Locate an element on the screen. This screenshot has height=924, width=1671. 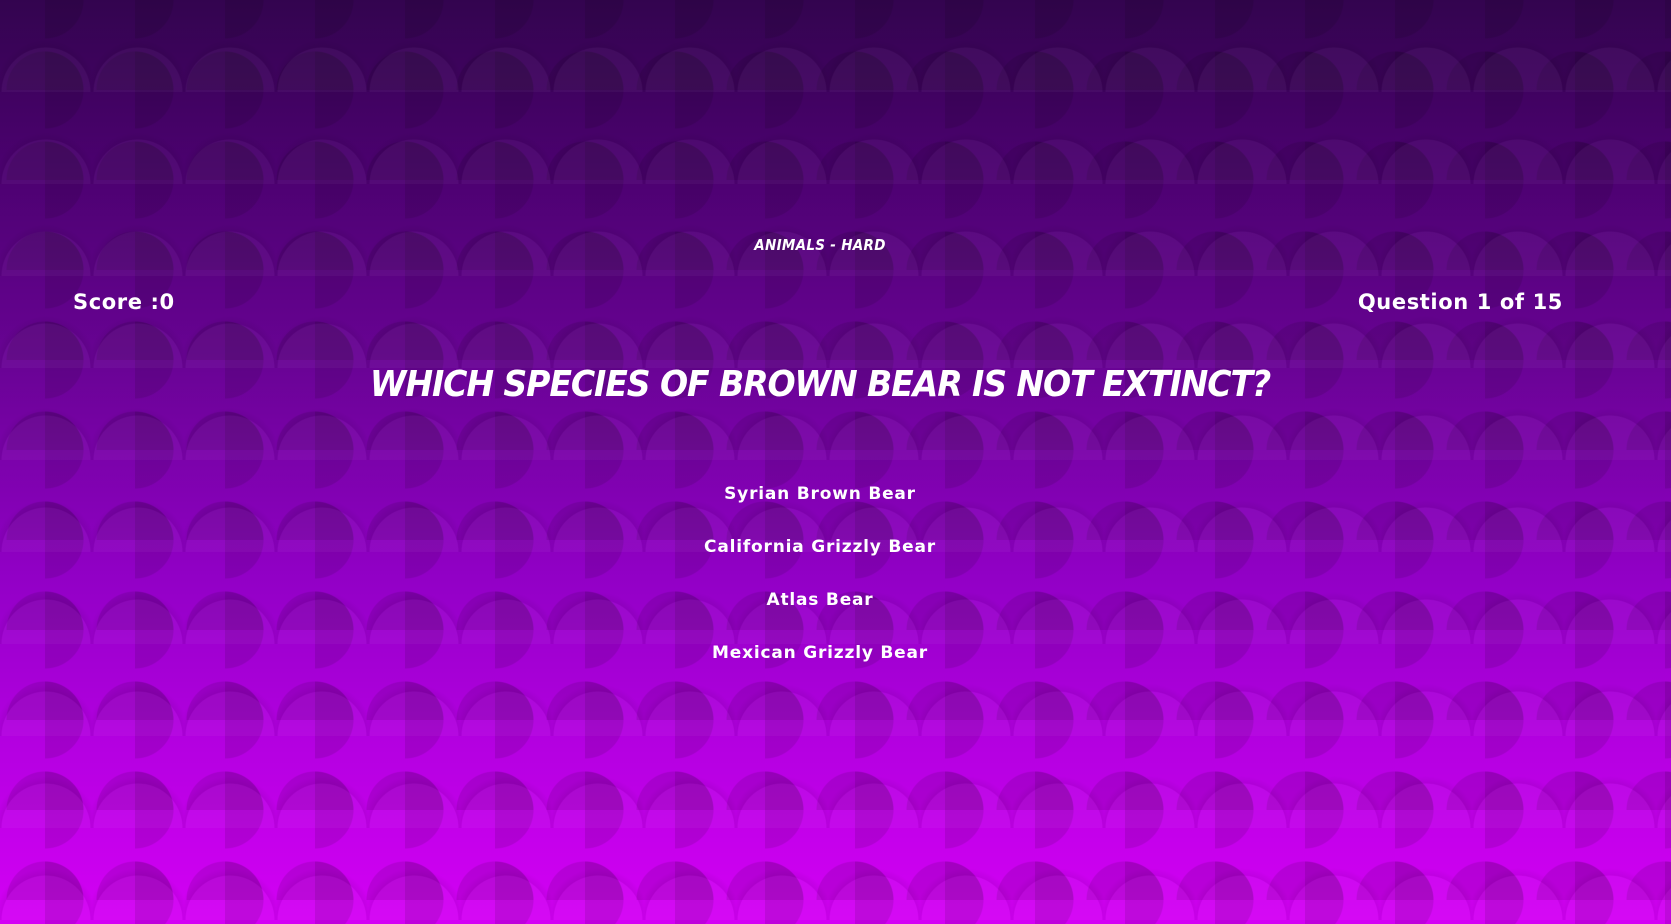
answer-option-3: Atlas Bear is located at coordinates (820, 600).